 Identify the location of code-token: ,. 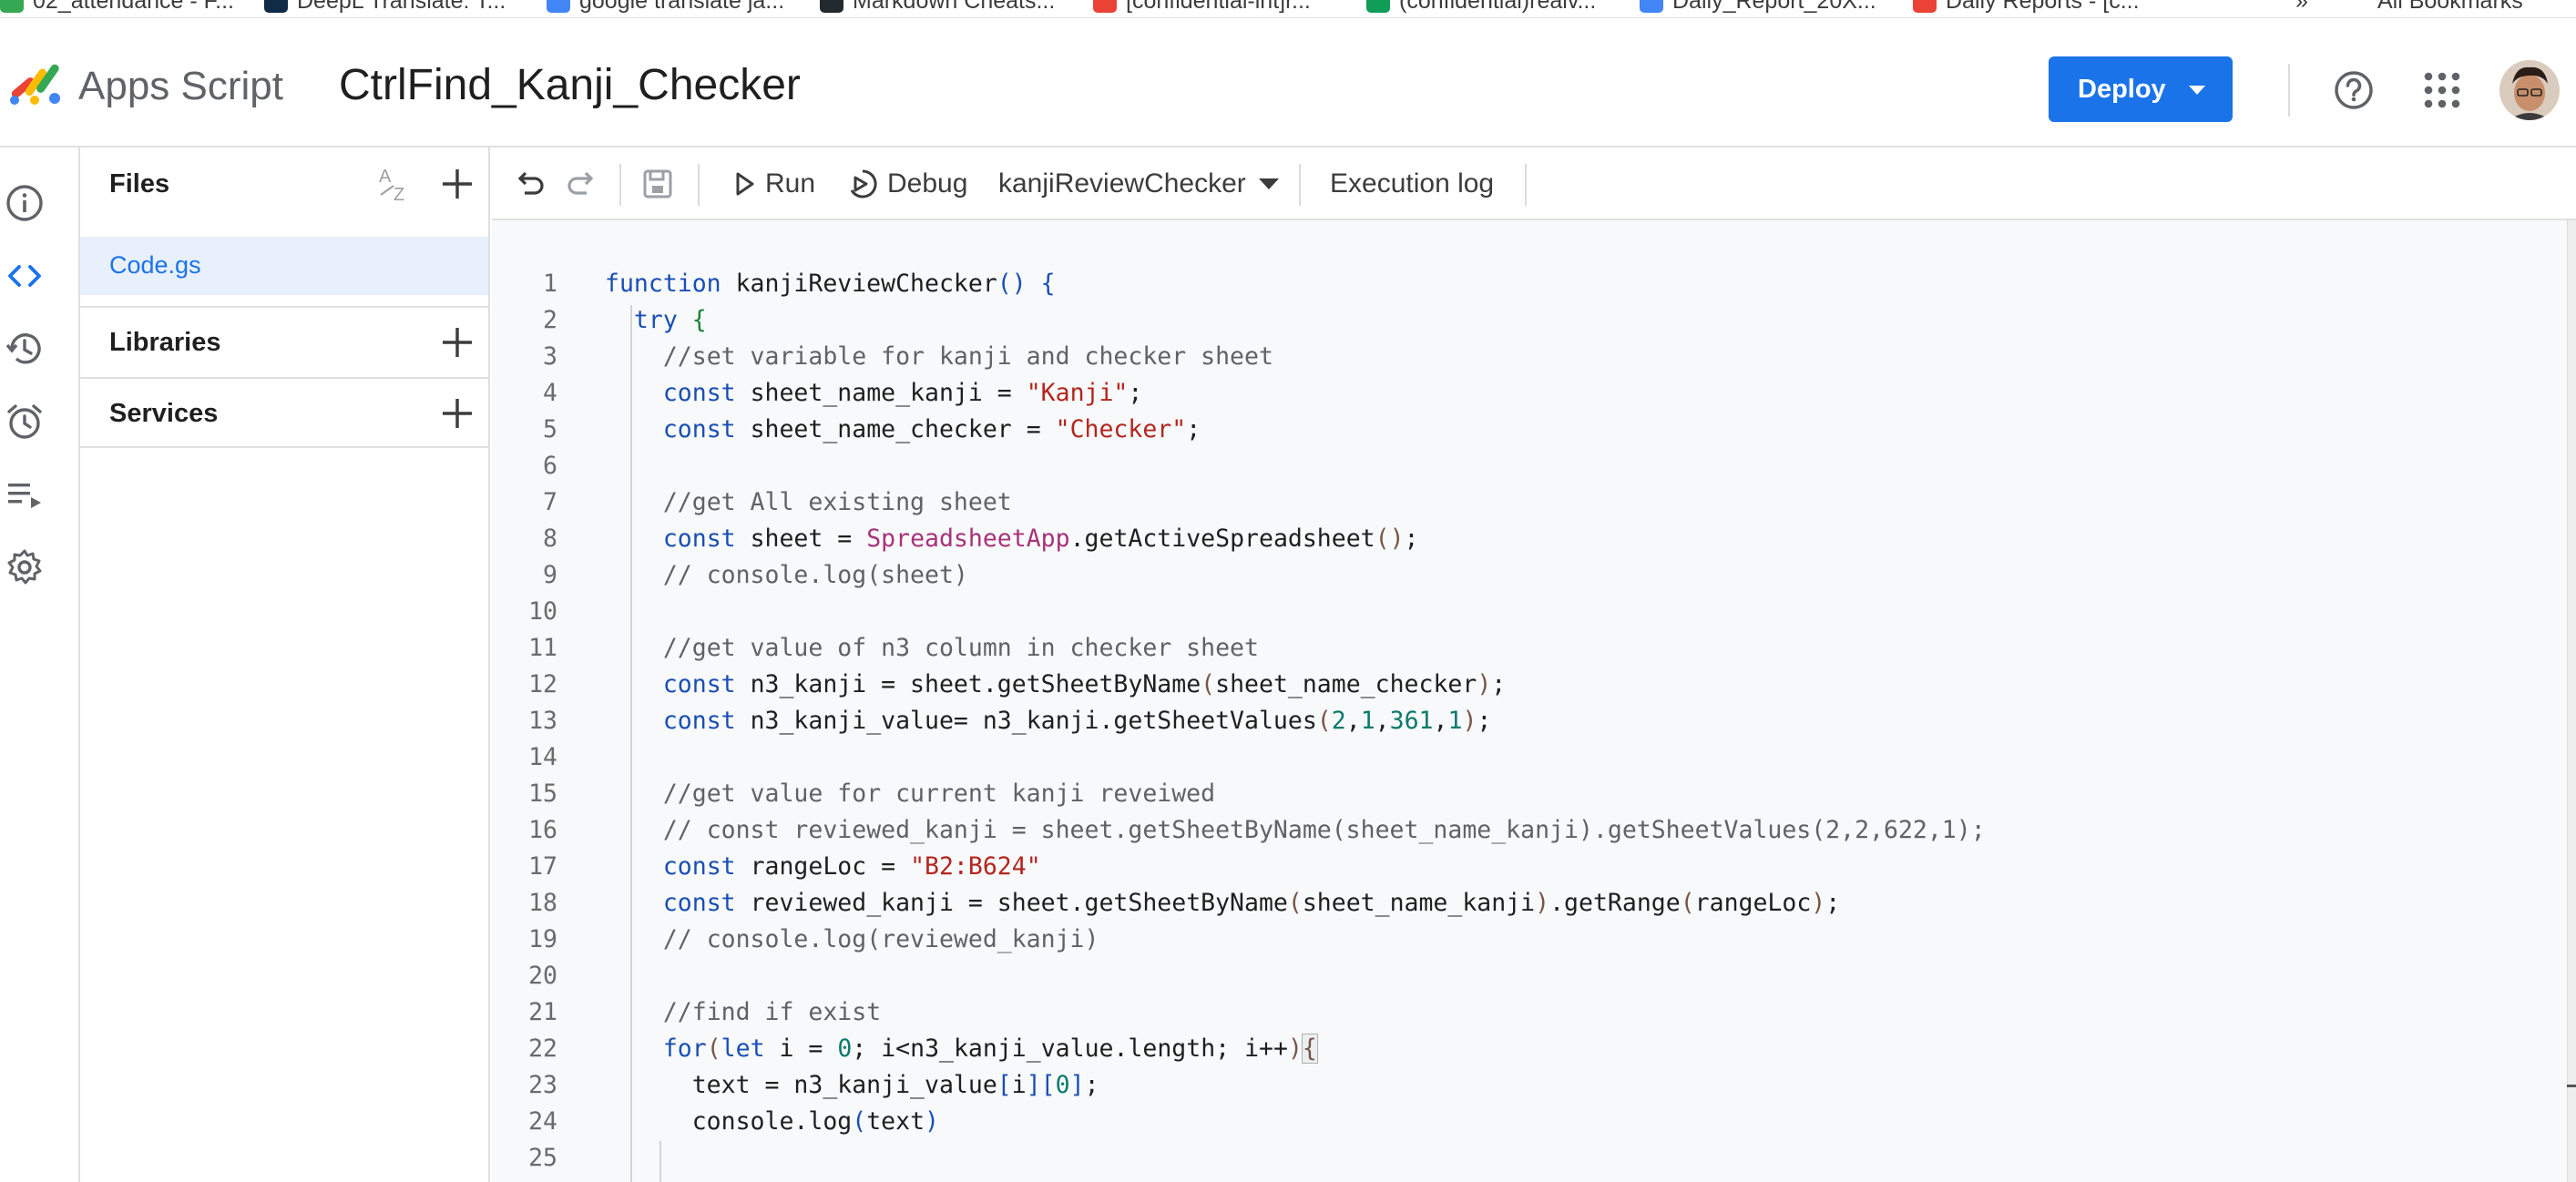
(1353, 721).